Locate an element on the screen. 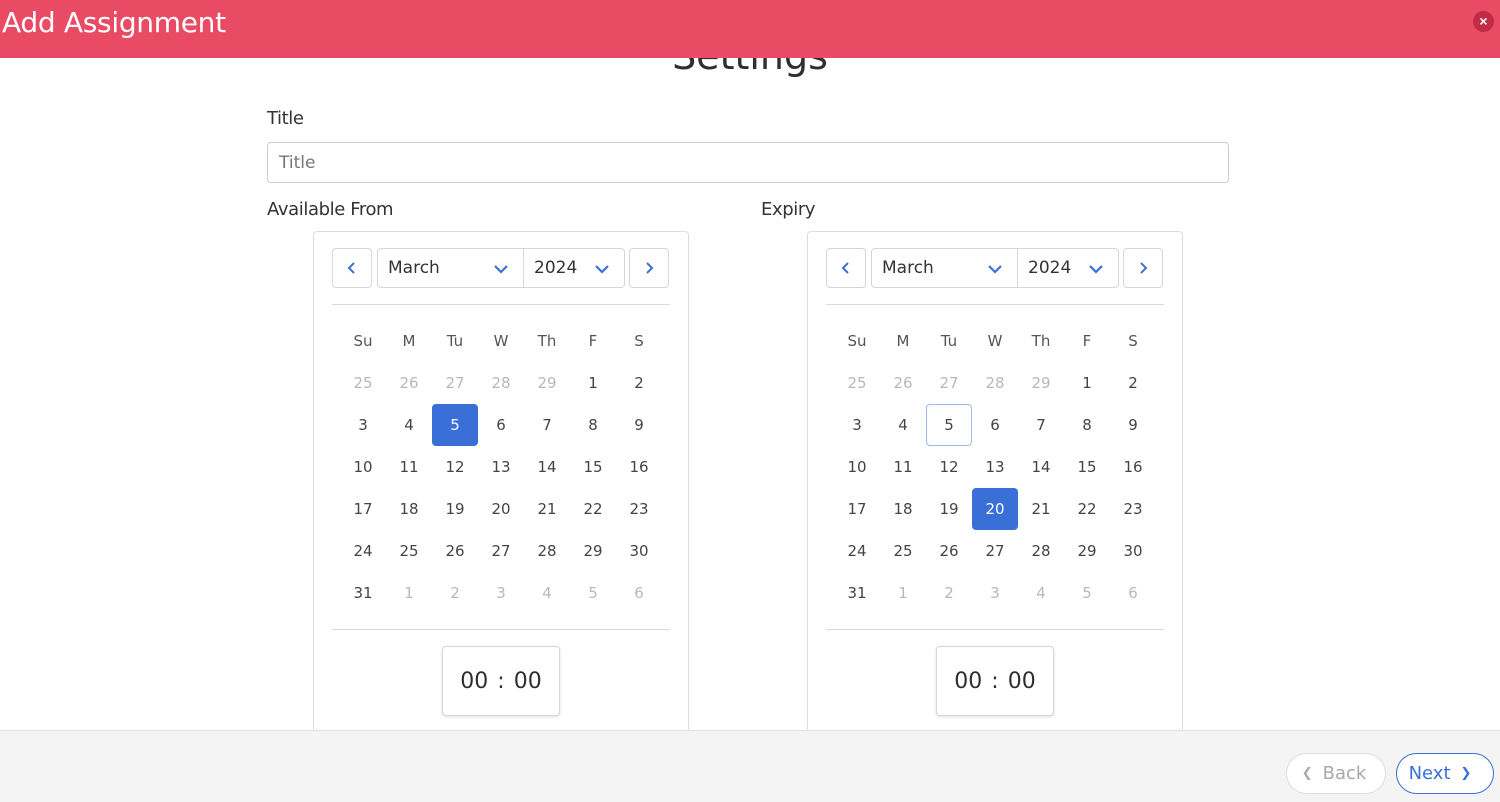 The height and width of the screenshot is (802, 1500). day-cell: 20 is located at coordinates (501, 509).